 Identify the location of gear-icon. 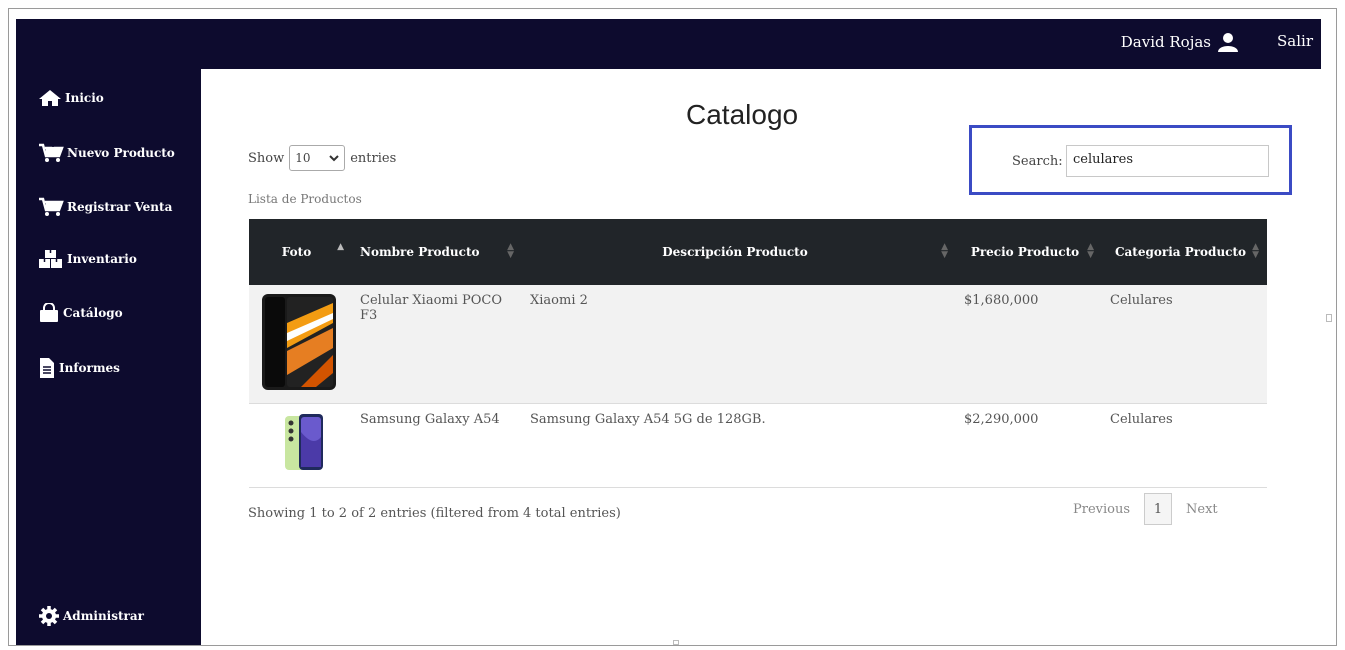
(49, 616).